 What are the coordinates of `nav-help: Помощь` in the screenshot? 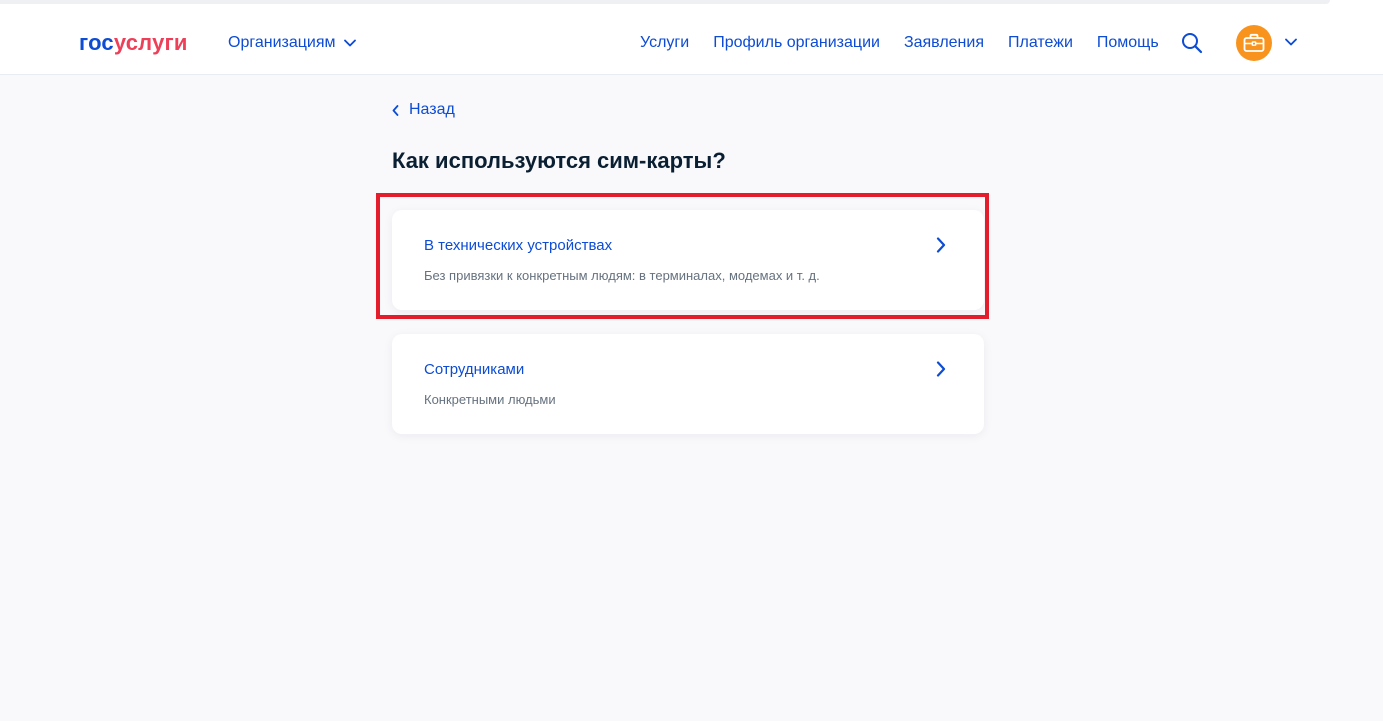 It's located at (1128, 43).